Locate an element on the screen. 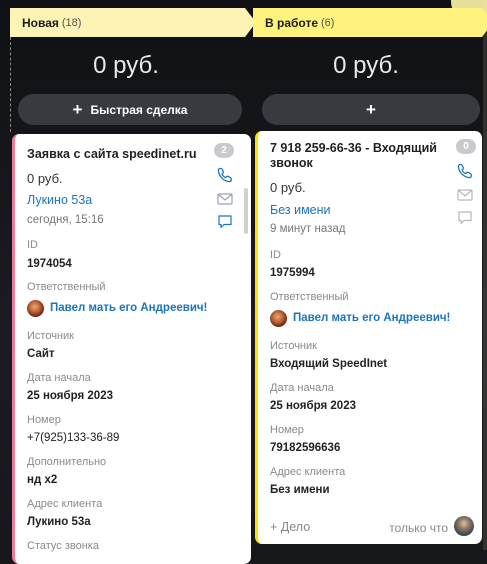  notes-badge: 0 is located at coordinates (466, 146).